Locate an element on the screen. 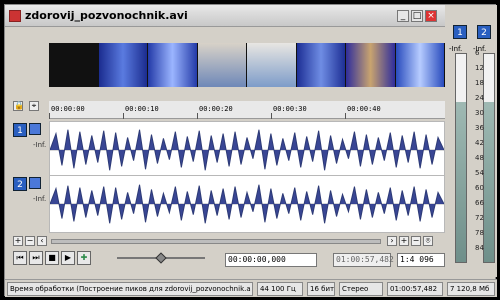  status-file-size: 7 120,8 Мб is located at coordinates (471, 289).